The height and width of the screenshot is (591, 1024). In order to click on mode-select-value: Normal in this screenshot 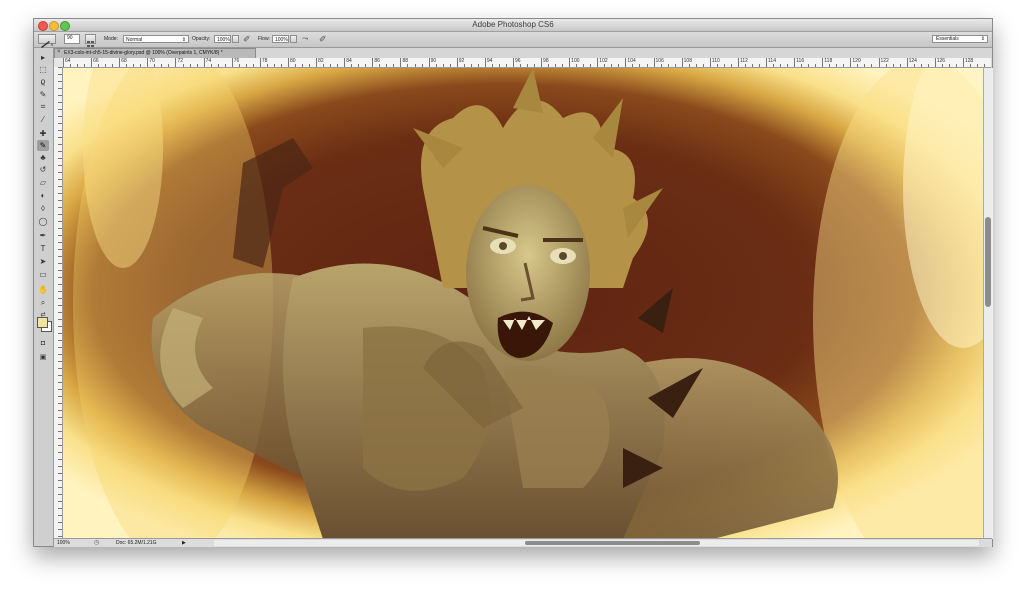, I will do `click(134, 40)`.